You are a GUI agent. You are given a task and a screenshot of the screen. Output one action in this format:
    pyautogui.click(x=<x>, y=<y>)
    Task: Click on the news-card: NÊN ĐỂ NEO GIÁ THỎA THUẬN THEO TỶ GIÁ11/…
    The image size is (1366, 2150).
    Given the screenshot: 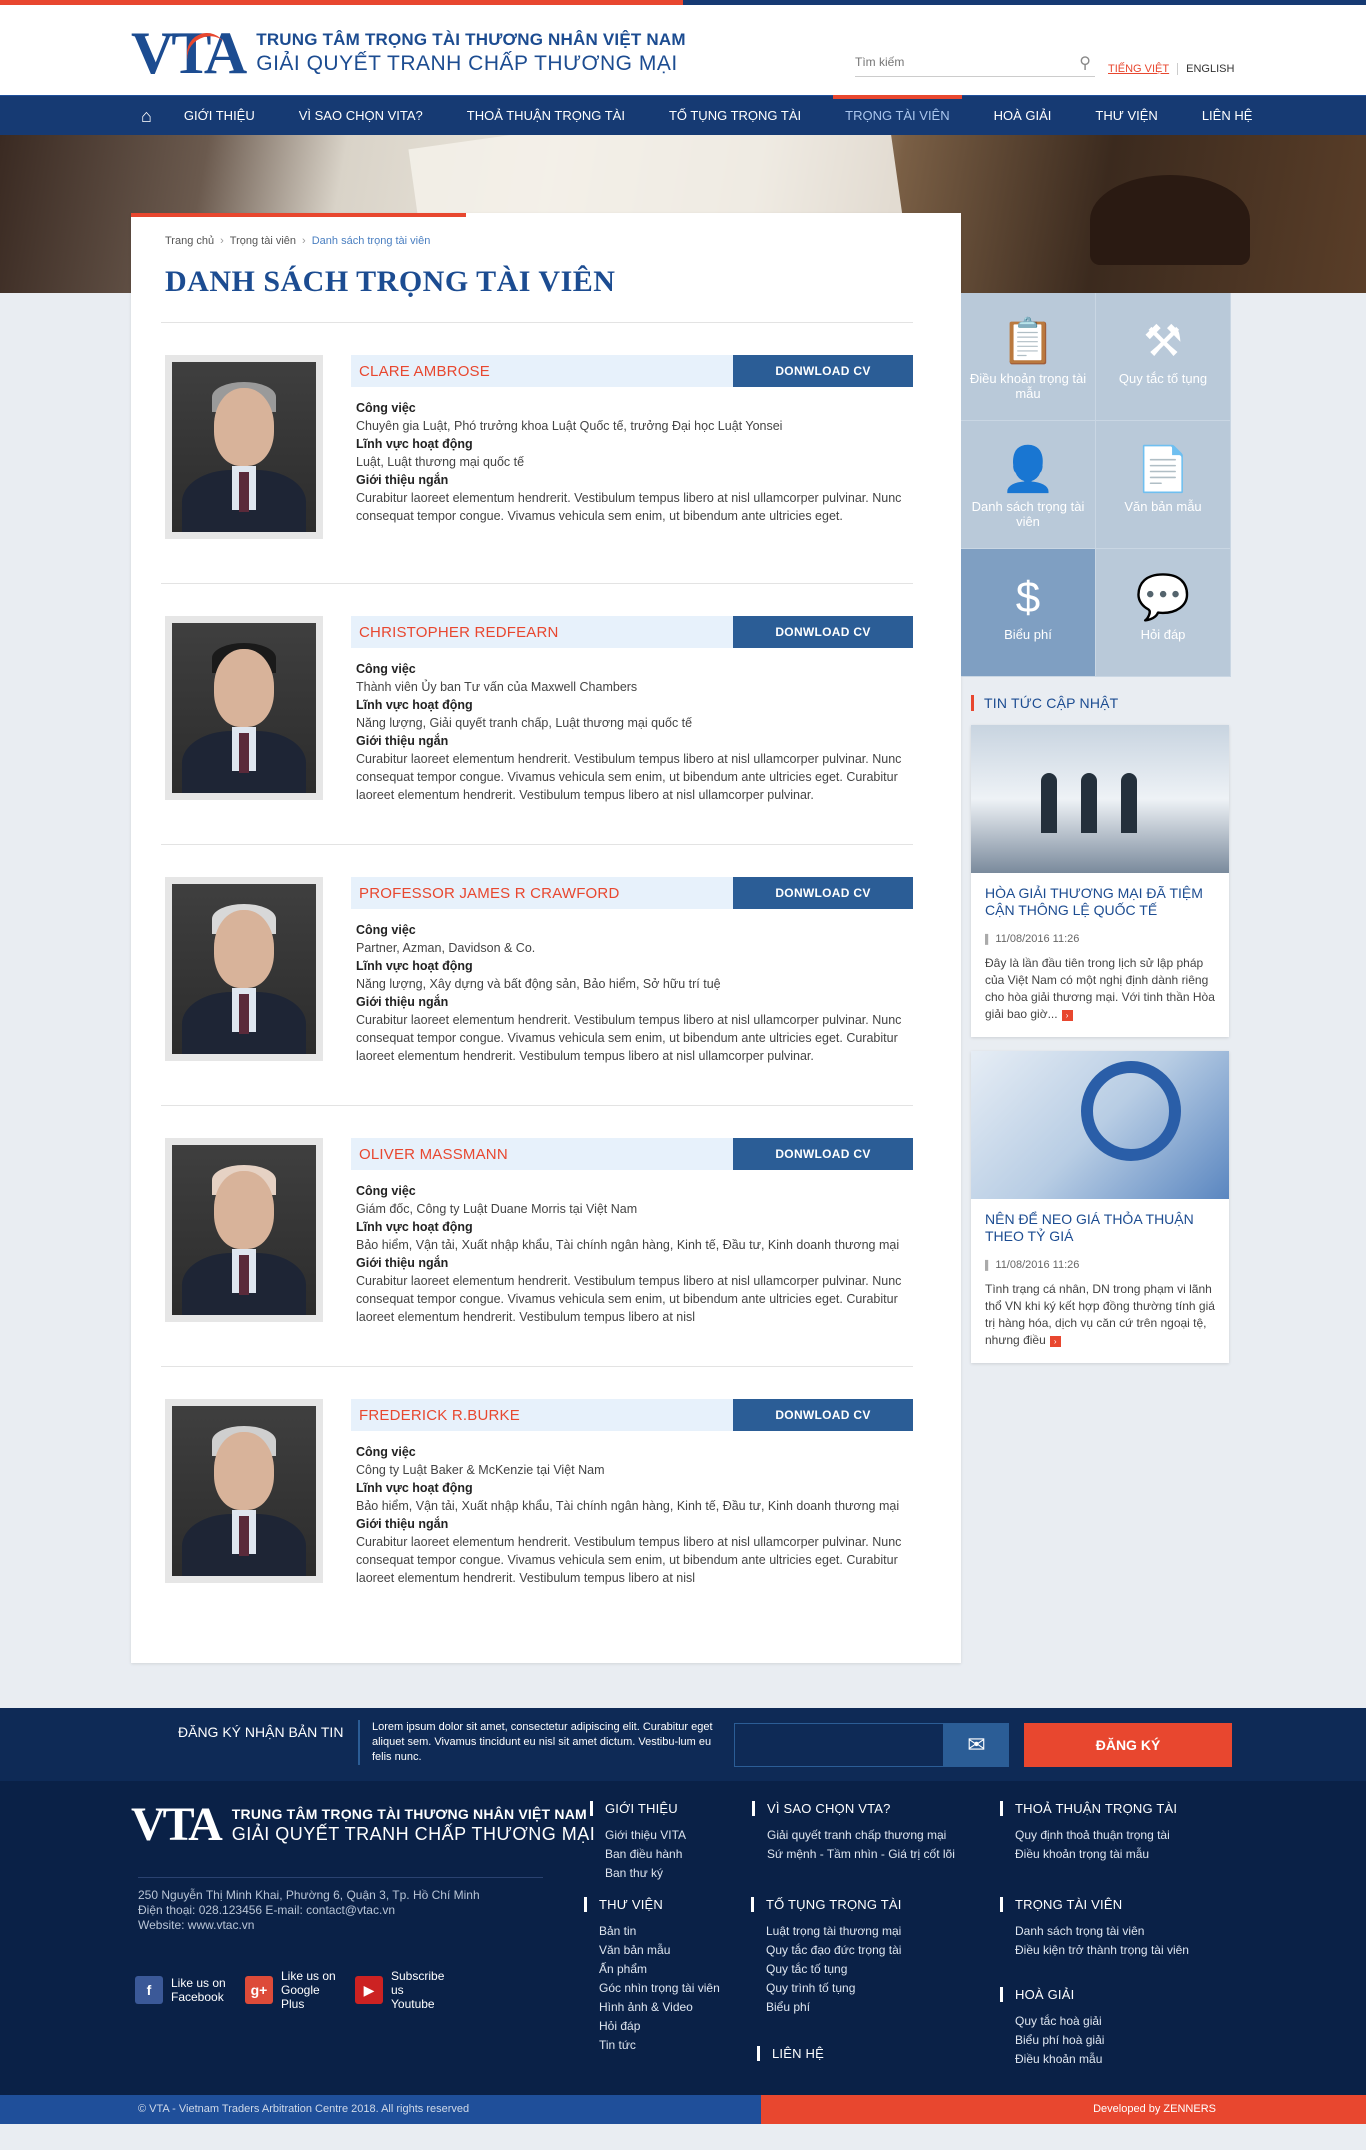 What is the action you would take?
    pyautogui.click(x=1100, y=1207)
    